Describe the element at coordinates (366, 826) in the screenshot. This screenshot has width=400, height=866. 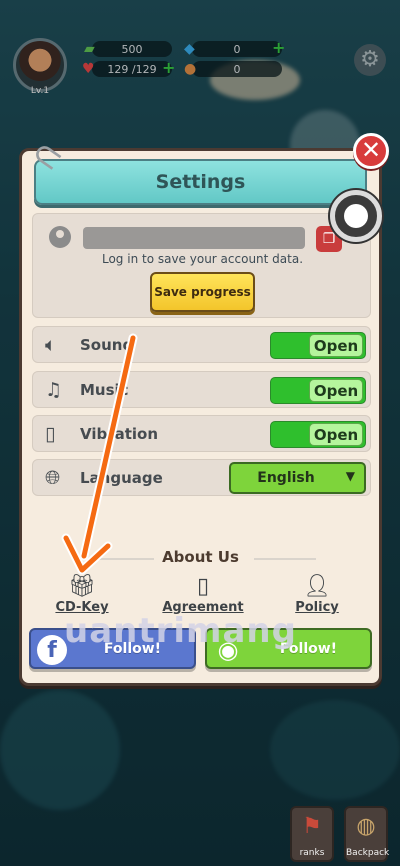
I see `backpack-icon: ◍` at that location.